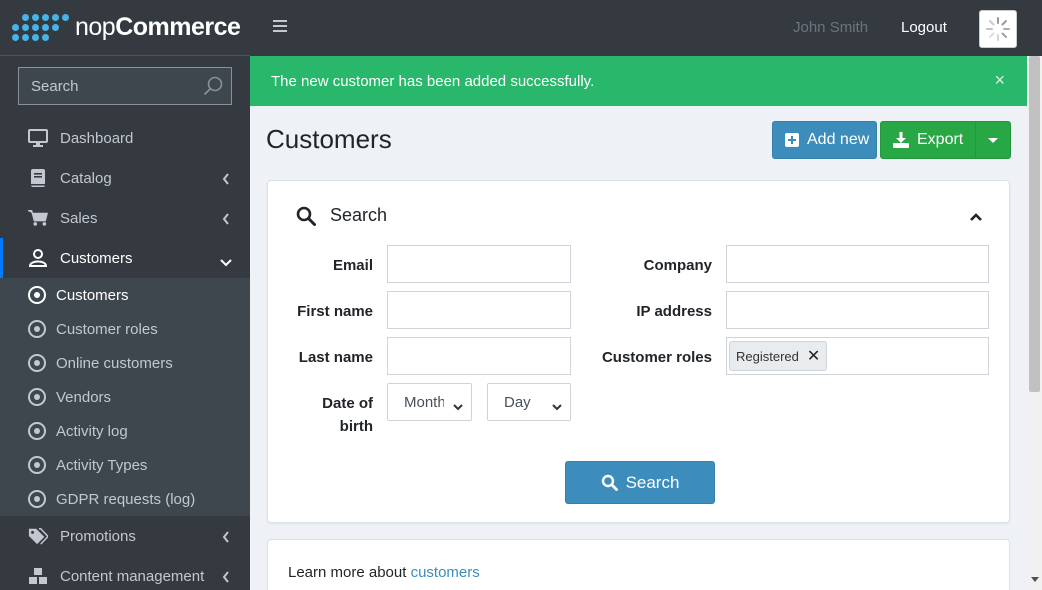 This screenshot has width=1042, height=590. Describe the element at coordinates (329, 139) in the screenshot. I see `page-title: Customers` at that location.